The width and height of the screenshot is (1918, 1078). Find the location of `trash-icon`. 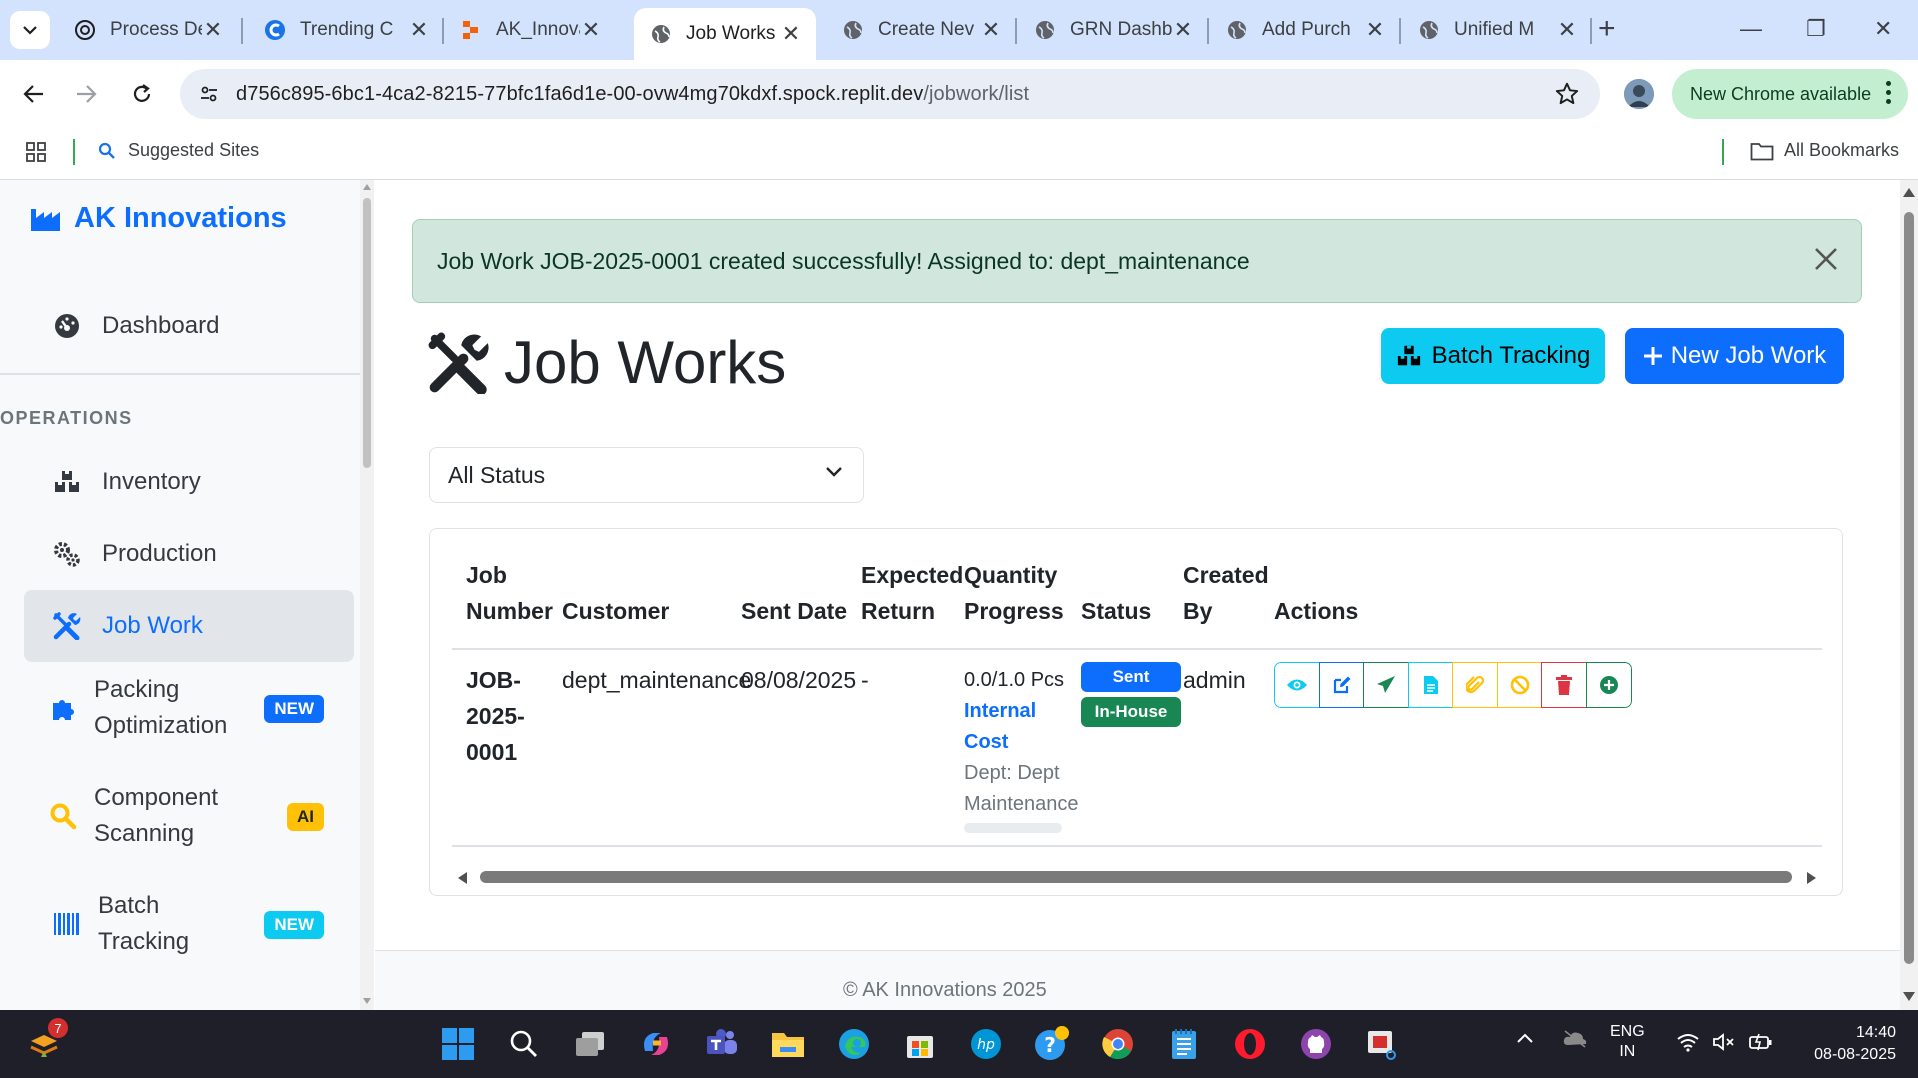

trash-icon is located at coordinates (1564, 685).